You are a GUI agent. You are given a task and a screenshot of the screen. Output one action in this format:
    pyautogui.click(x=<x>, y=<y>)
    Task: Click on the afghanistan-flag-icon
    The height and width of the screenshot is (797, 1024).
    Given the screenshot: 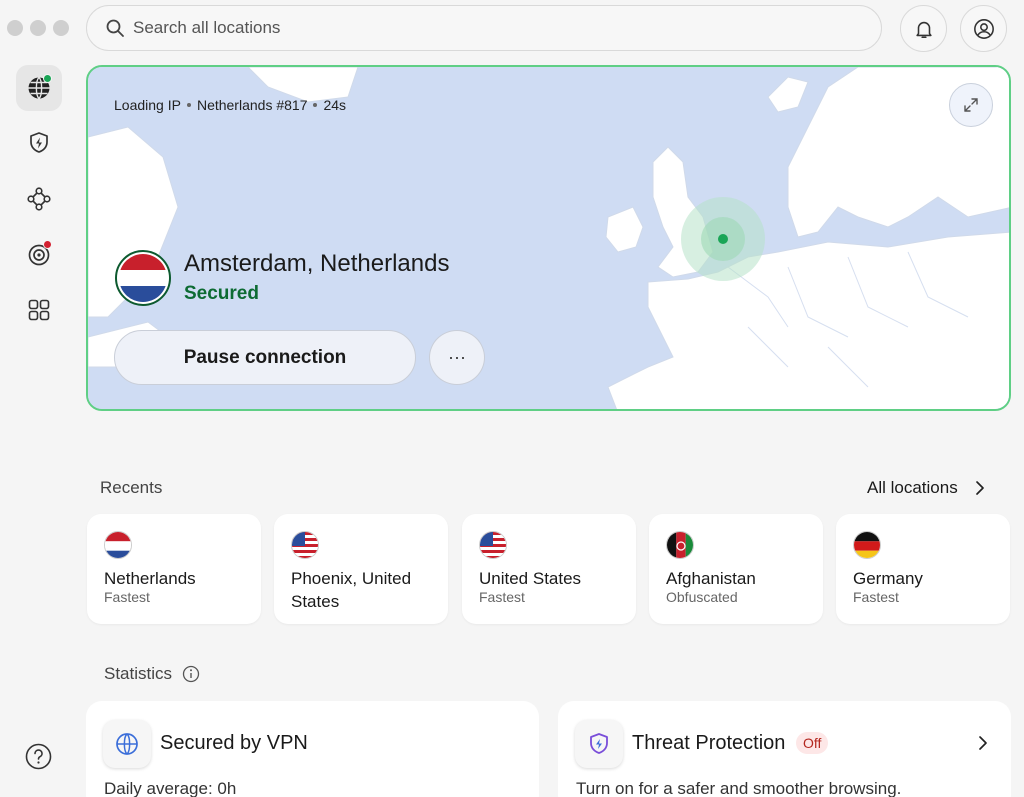 What is the action you would take?
    pyautogui.click(x=680, y=545)
    